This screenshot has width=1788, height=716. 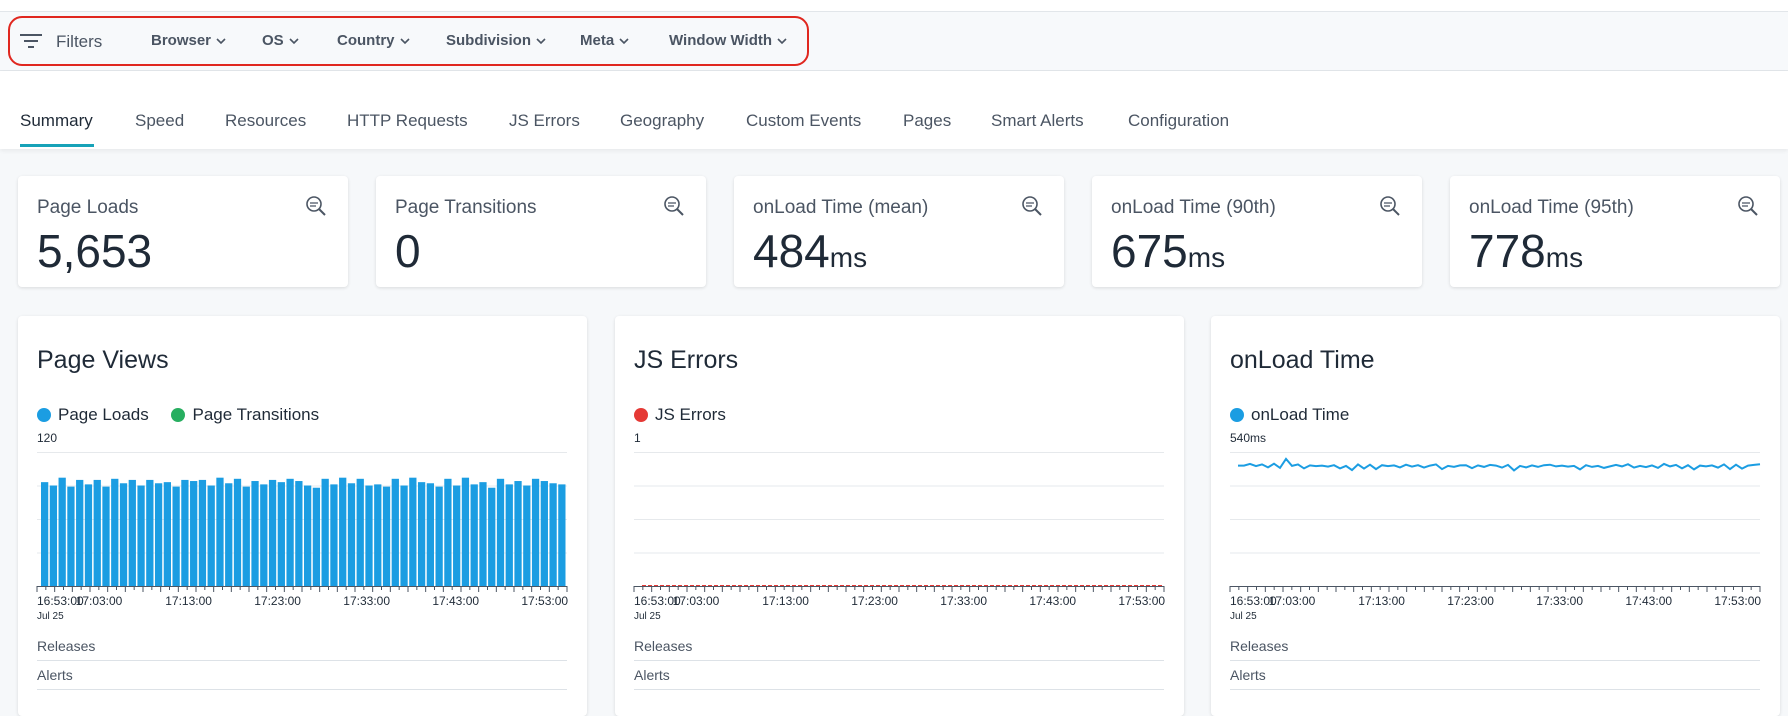 What do you see at coordinates (1037, 121) in the screenshot?
I see `tab-smart-alerts: Smart Alerts` at bounding box center [1037, 121].